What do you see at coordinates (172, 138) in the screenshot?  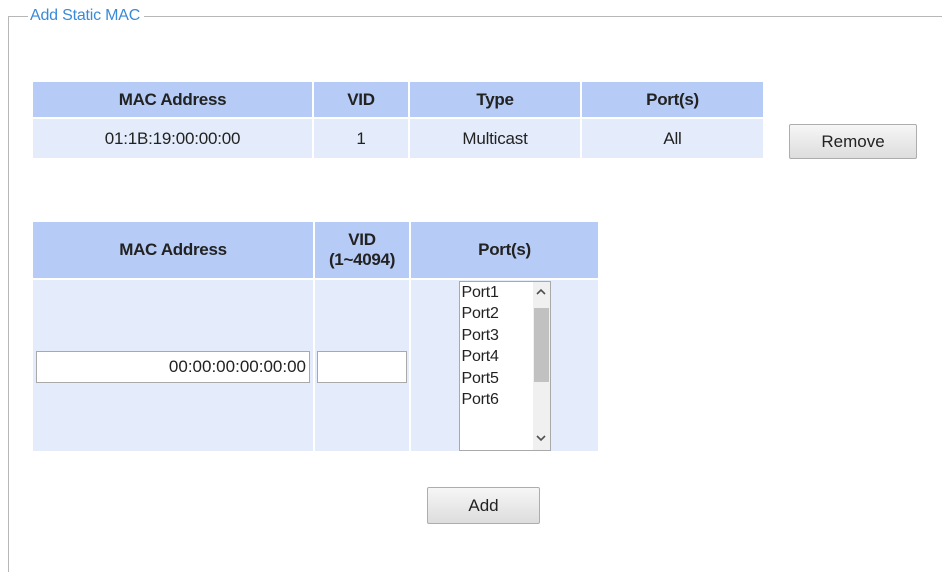 I see `cell-mac-address: 01:1B:19:00:00:00` at bounding box center [172, 138].